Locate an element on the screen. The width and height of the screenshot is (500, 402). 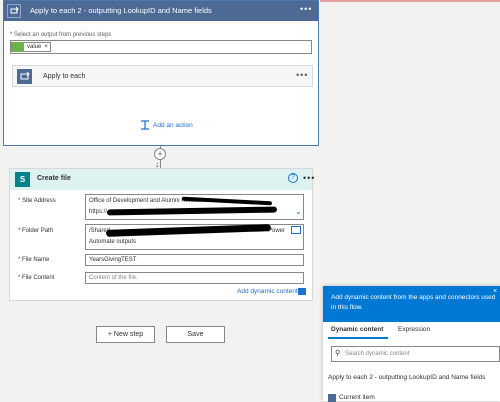
folder-path-label-text: Folder Path is located at coordinates (38, 231).